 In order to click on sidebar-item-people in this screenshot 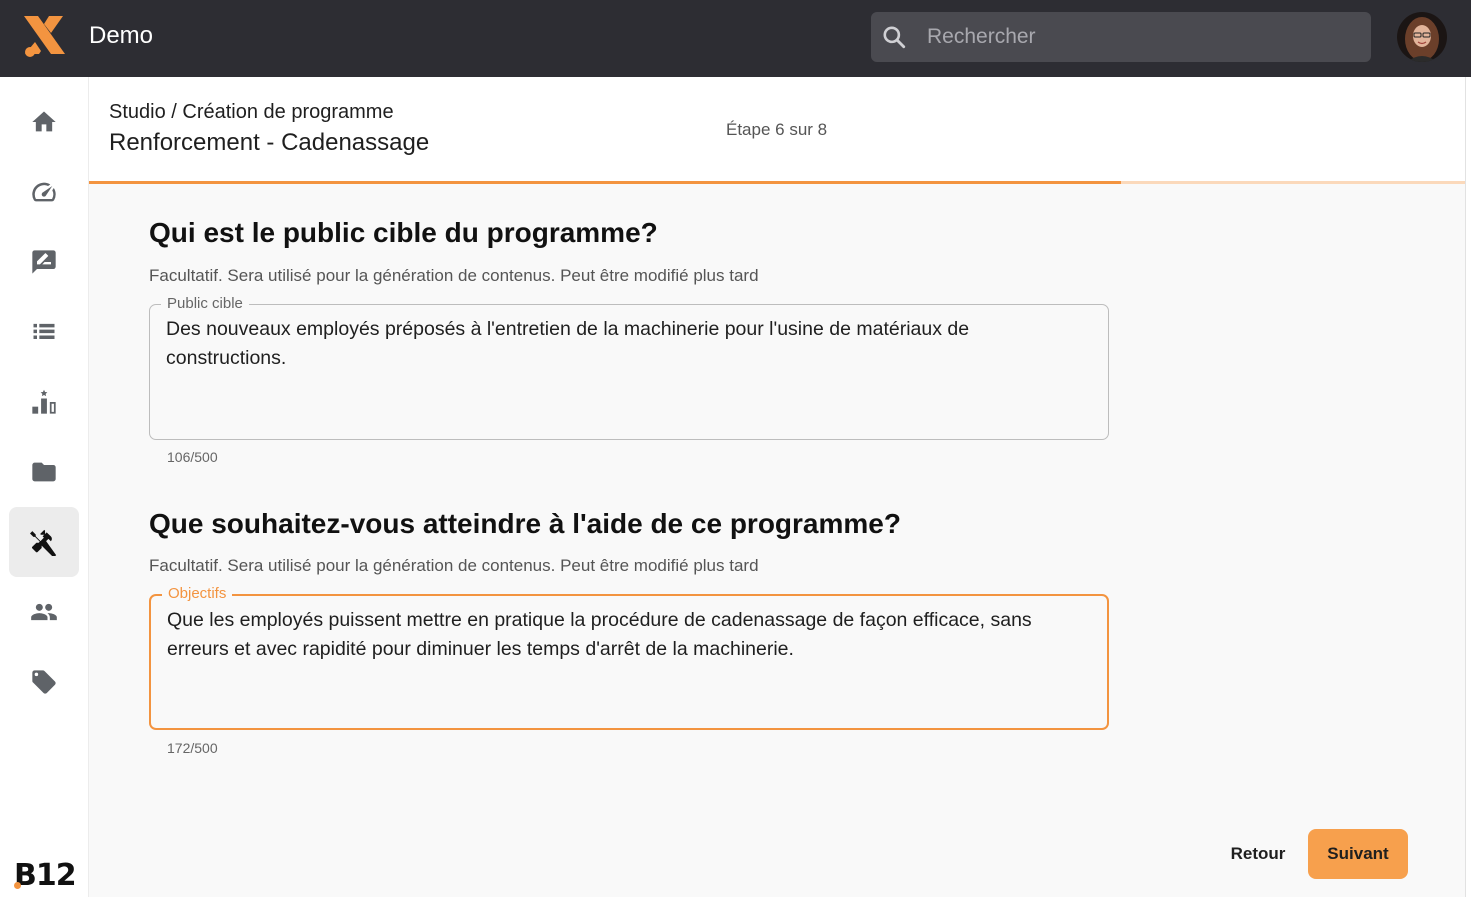, I will do `click(44, 612)`.